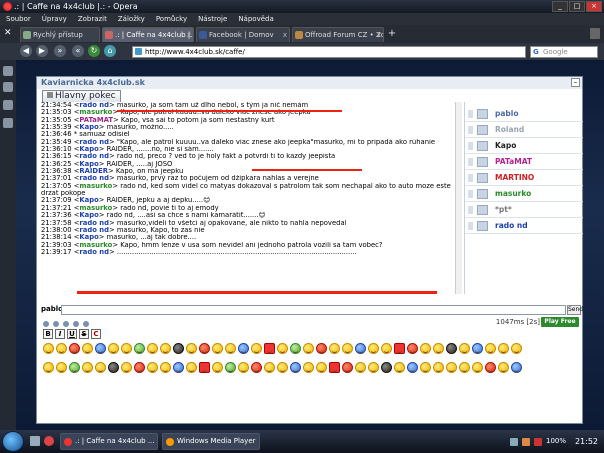 Image resolution: width=604 pixels, height=453 pixels. What do you see at coordinates (556, 441) in the screenshot?
I see `zoom-level: 100%` at bounding box center [556, 441].